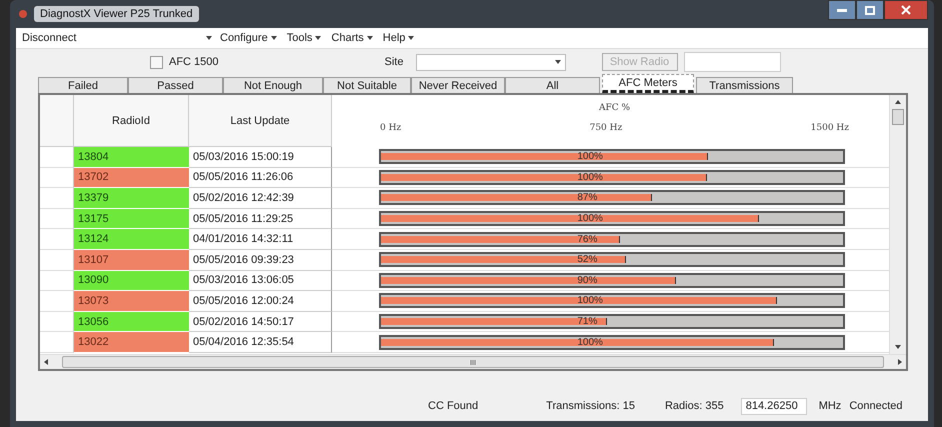 Image resolution: width=942 pixels, height=427 pixels. I want to click on table-cell: 13804, so click(131, 157).